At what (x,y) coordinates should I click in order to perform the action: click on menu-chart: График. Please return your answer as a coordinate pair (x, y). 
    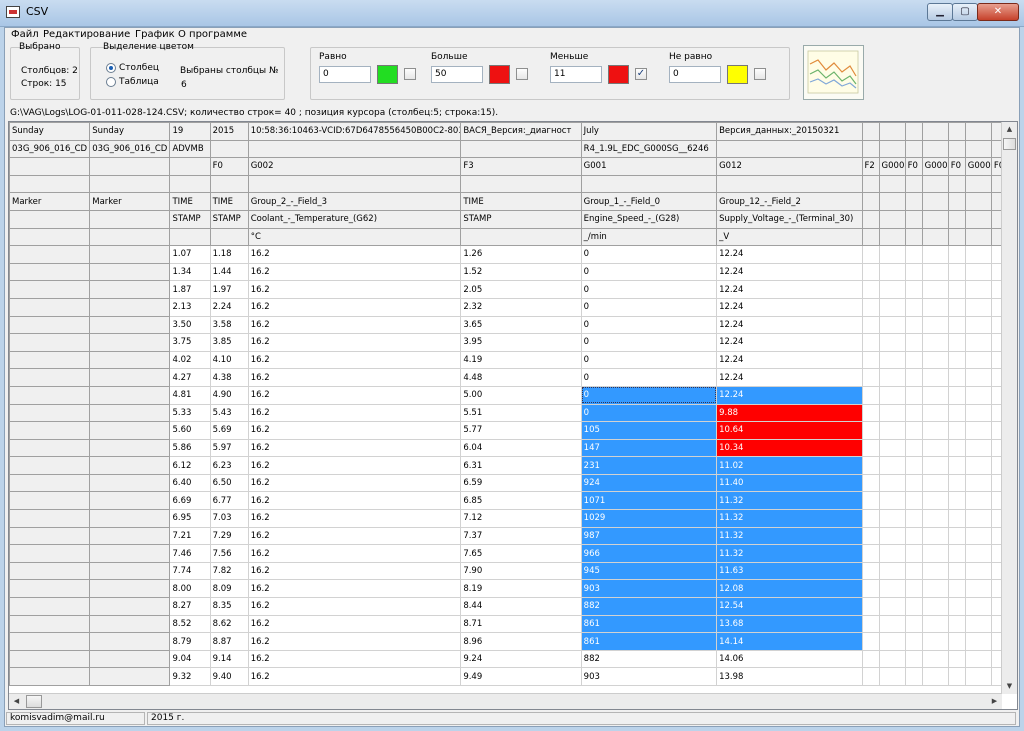
    Looking at the image, I should click on (155, 34).